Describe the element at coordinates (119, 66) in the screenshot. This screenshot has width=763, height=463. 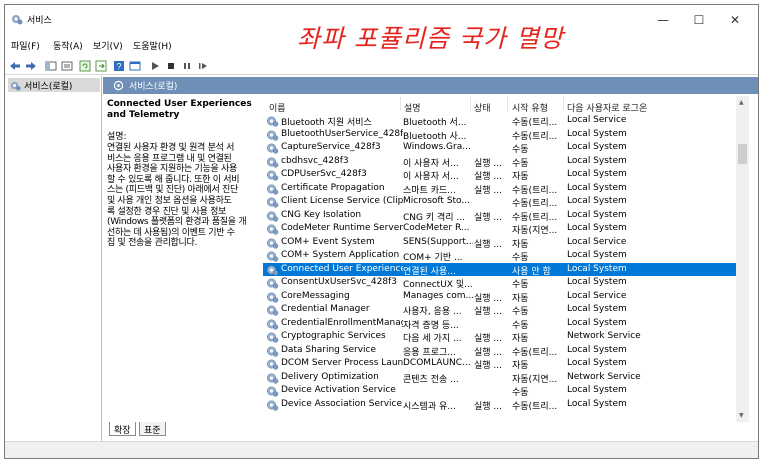
I see `help-icon: ?` at that location.